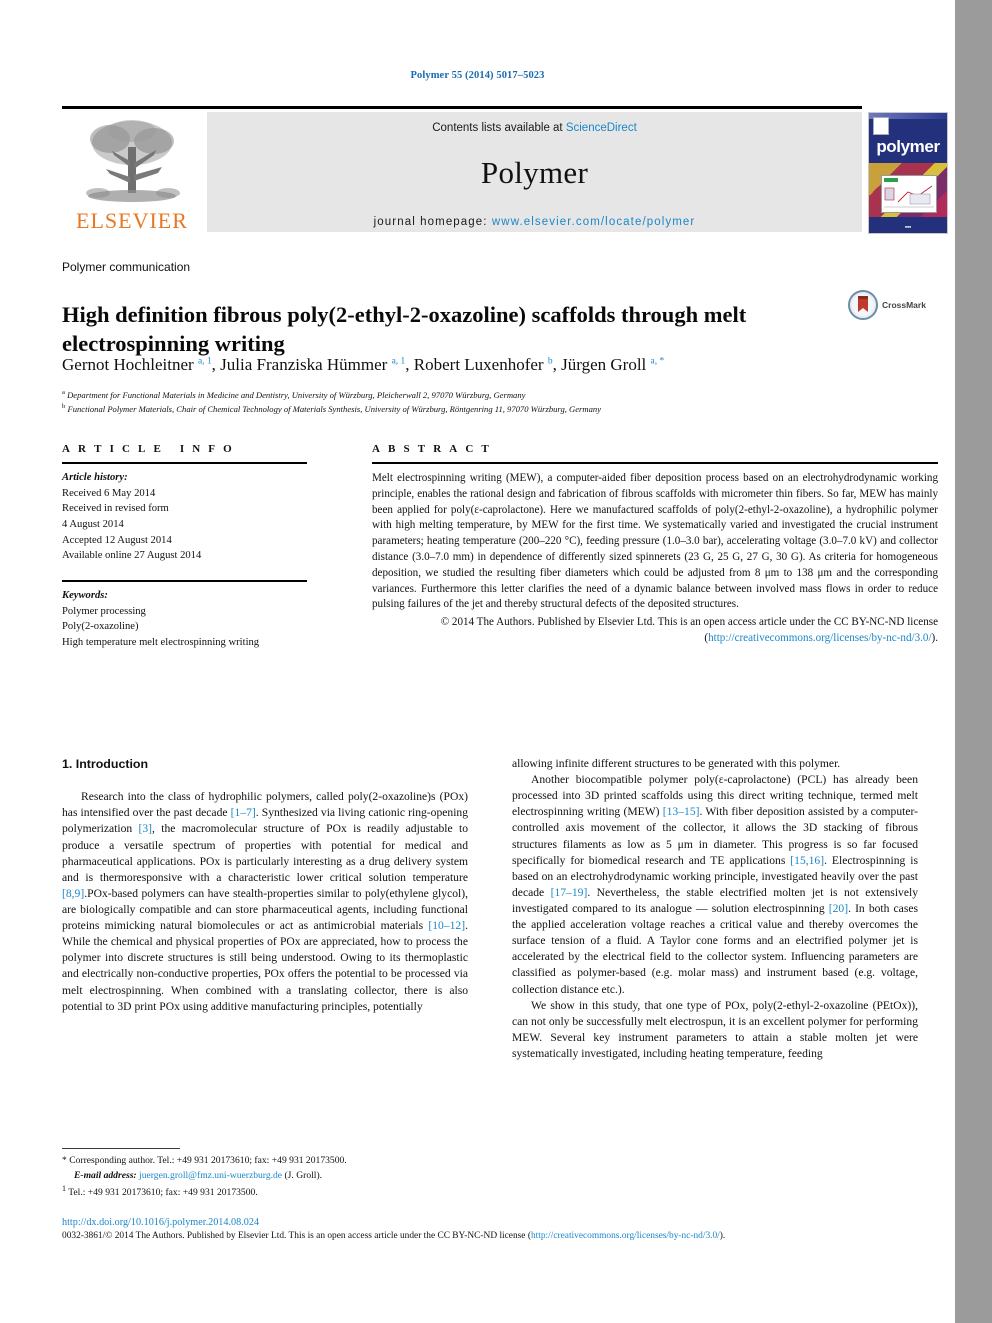 This screenshot has height=1323, width=992. I want to click on elsevier-tree-icon, so click(133, 161).